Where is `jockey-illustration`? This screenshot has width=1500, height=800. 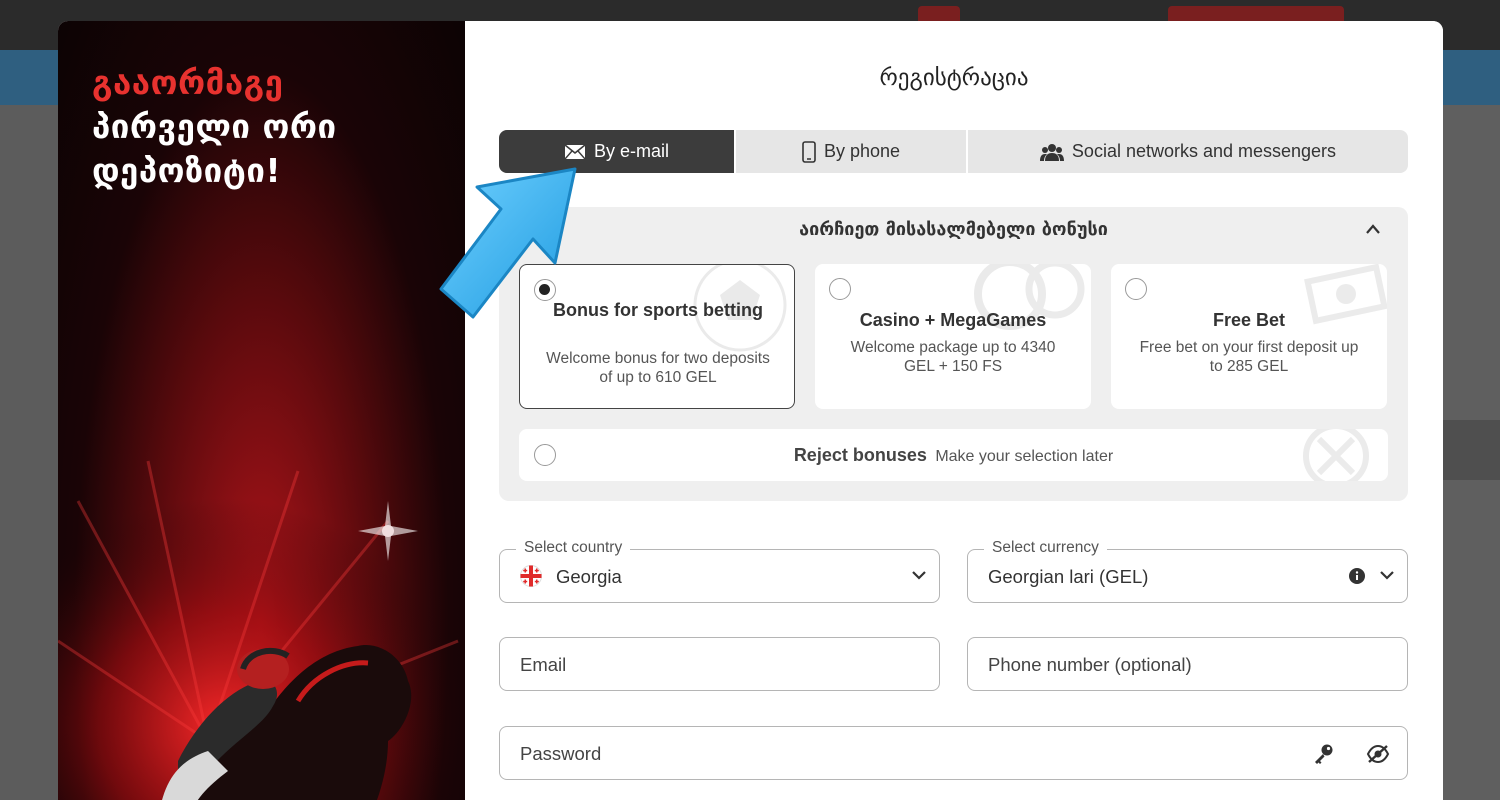
jockey-illustration is located at coordinates (261, 620).